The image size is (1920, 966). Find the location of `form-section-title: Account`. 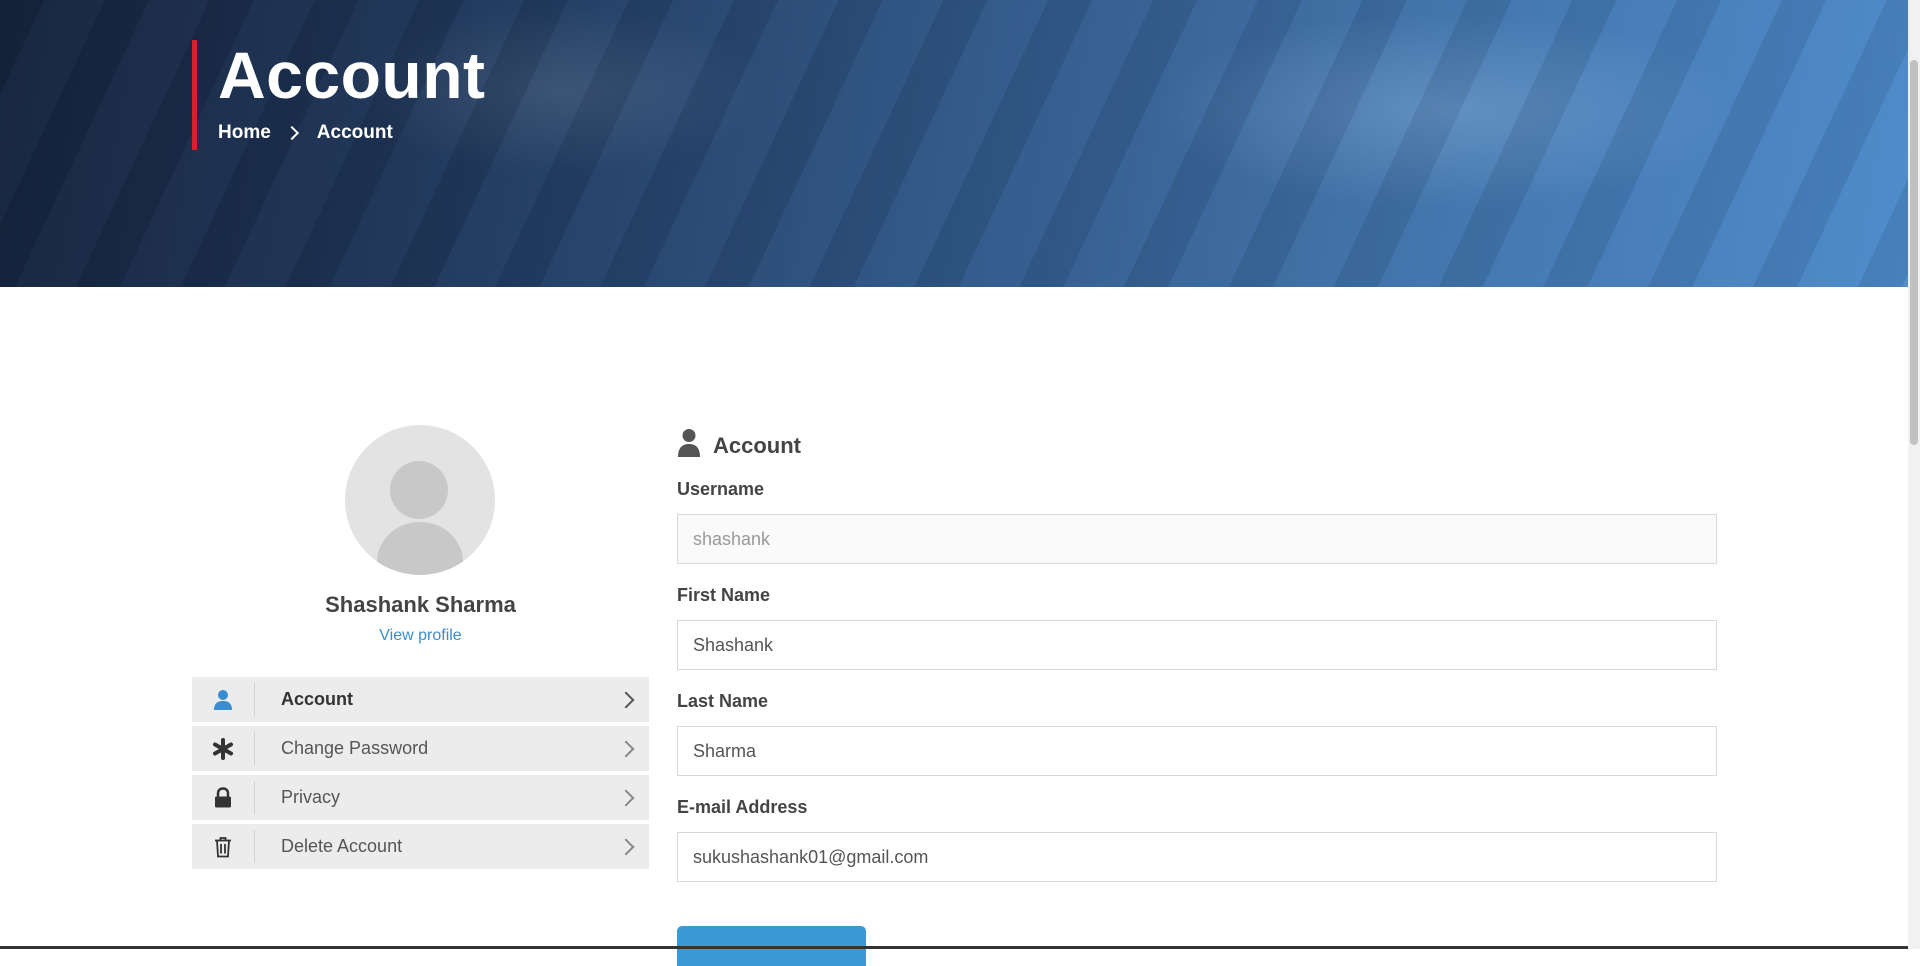

form-section-title: Account is located at coordinates (739, 446).